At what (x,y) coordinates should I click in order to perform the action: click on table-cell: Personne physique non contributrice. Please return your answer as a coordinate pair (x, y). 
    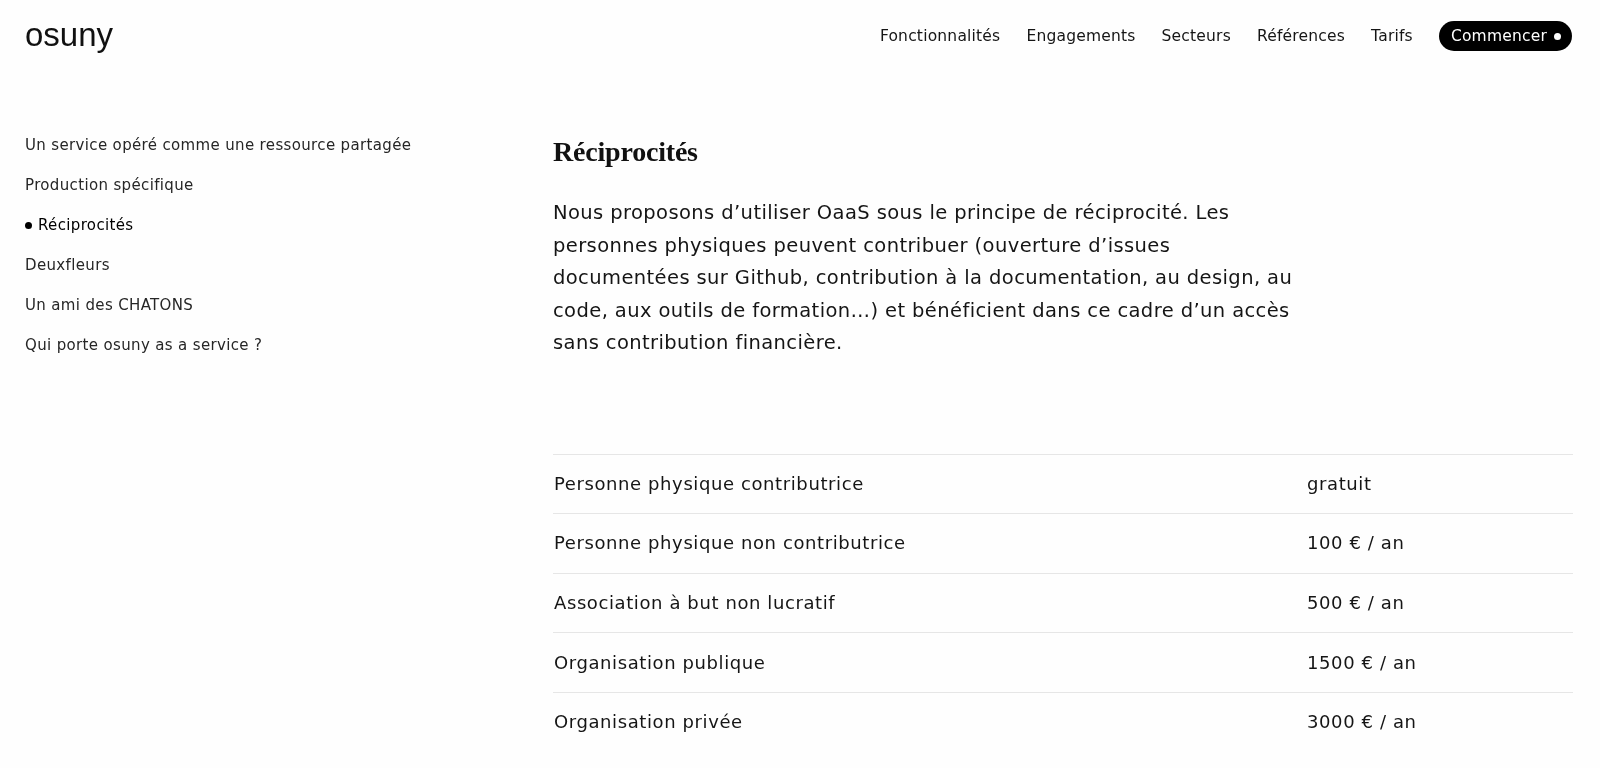
    Looking at the image, I should click on (729, 543).